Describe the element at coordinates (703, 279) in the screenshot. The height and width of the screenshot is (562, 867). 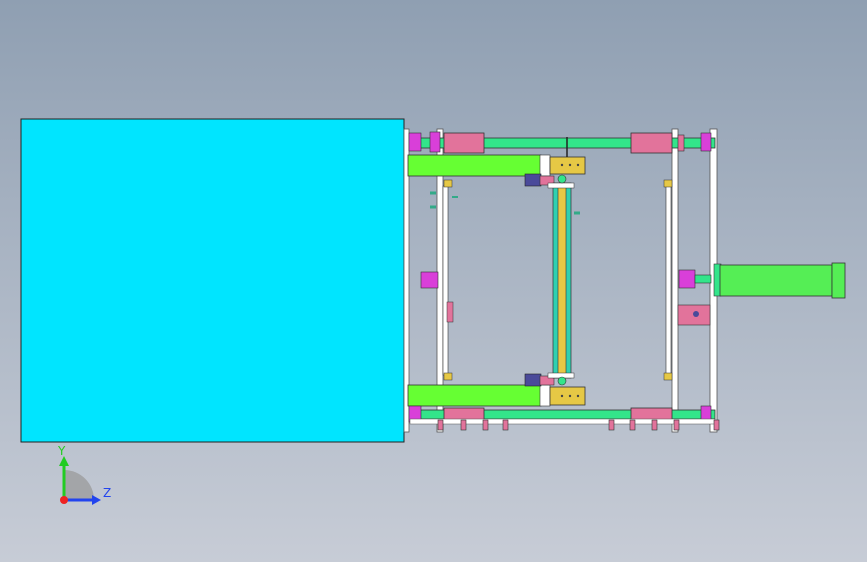
I see `actuator-rod` at that location.